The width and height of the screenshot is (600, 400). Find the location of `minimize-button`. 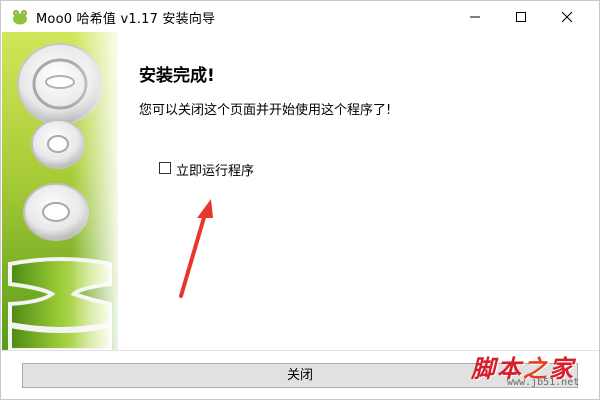

minimize-button is located at coordinates (475, 16).